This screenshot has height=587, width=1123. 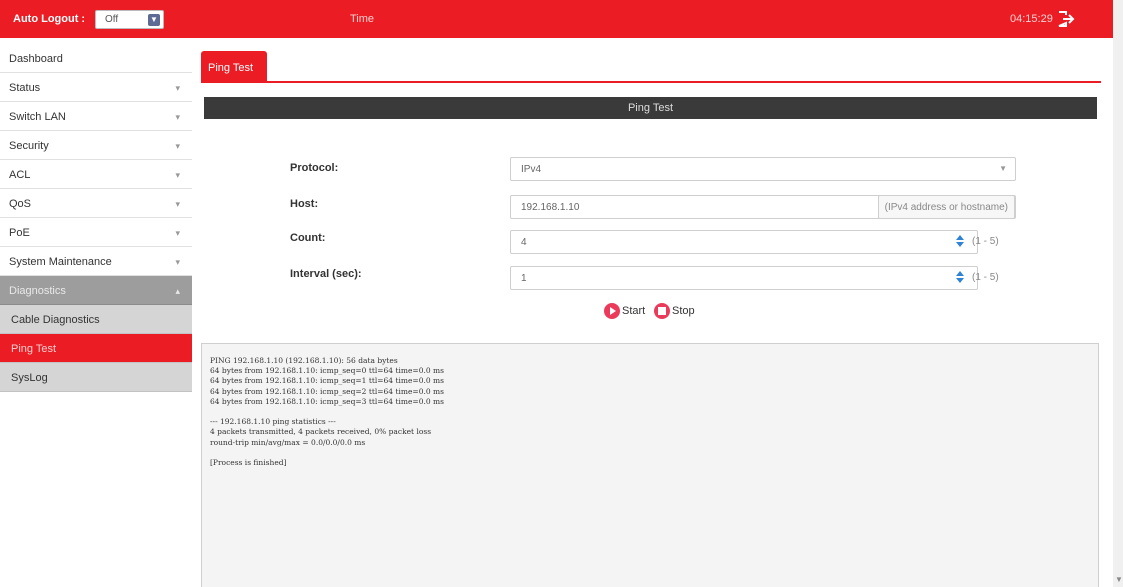 What do you see at coordinates (96, 145) in the screenshot?
I see `sidebar-item-security: Security ▾` at bounding box center [96, 145].